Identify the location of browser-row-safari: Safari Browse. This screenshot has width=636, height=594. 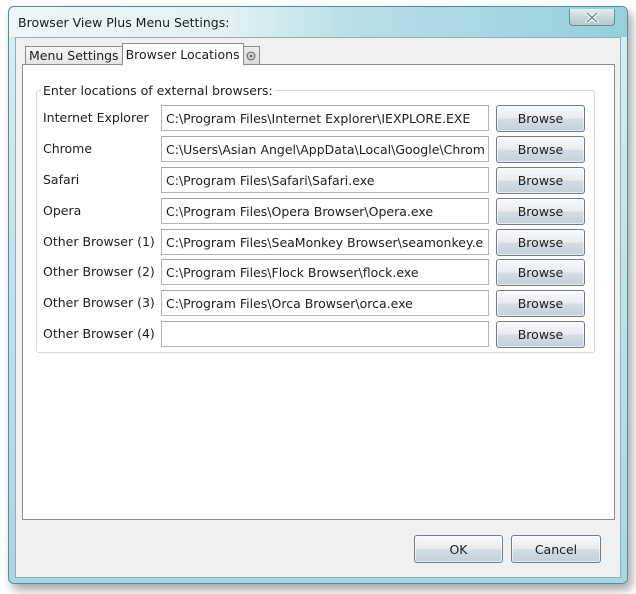
(315, 180).